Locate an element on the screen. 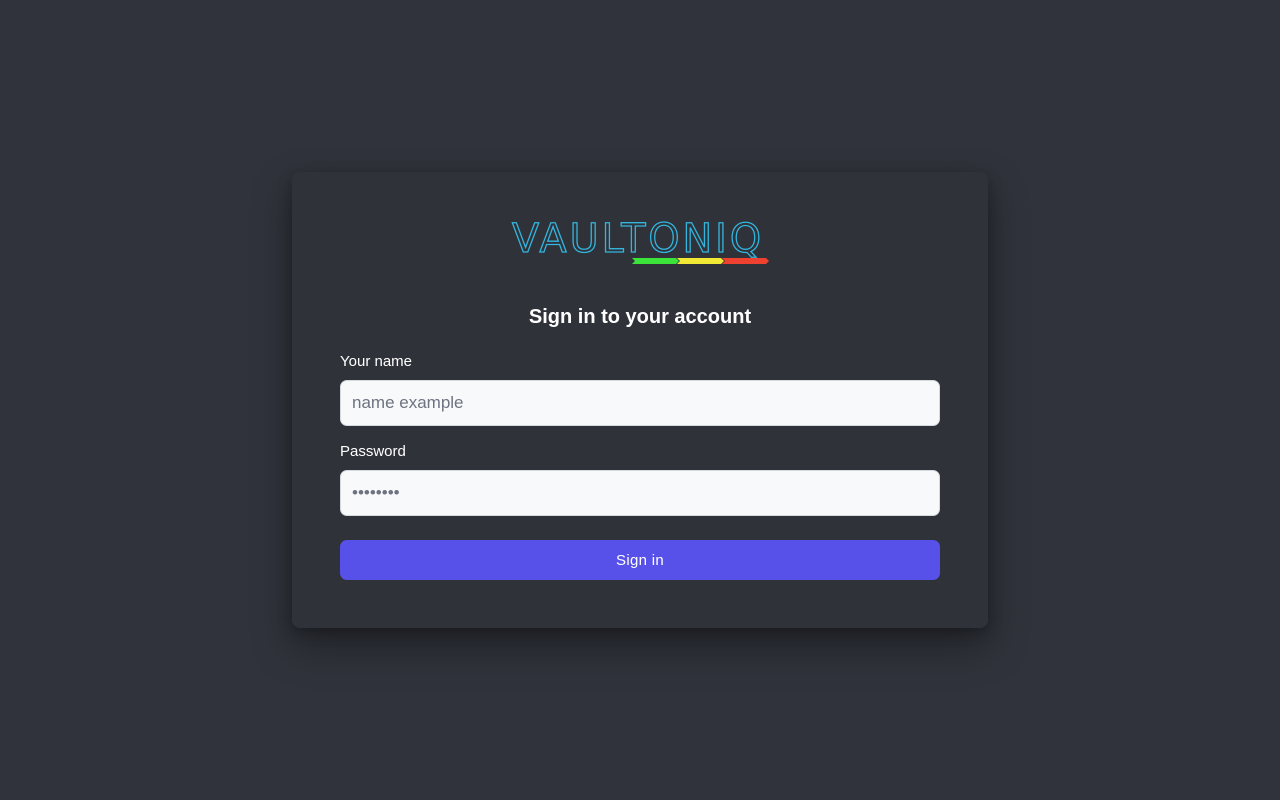  logo-wordmark: VAULTONIQ is located at coordinates (638, 239).